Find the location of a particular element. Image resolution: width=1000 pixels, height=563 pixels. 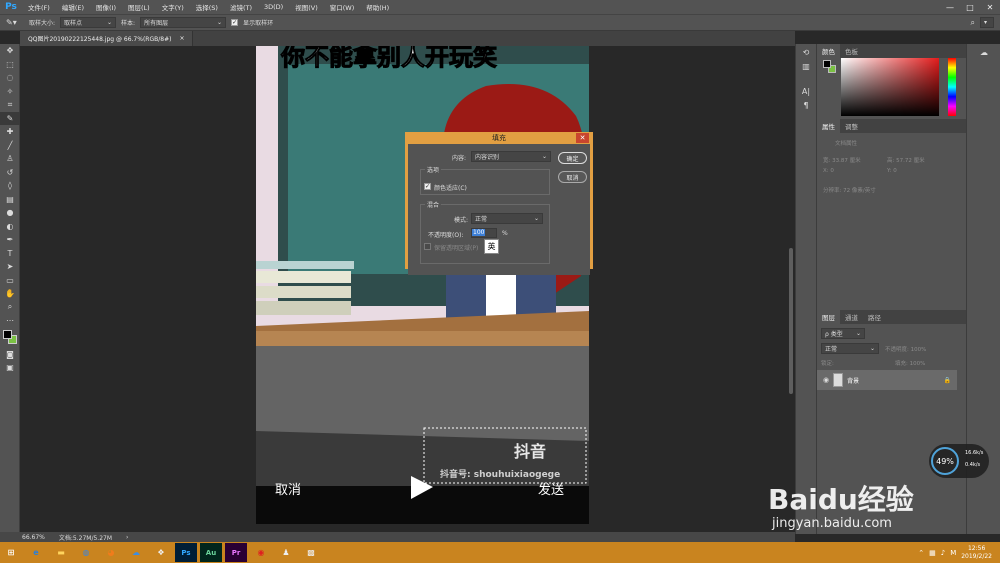

tab-color: 颜色 is located at coordinates (828, 51).